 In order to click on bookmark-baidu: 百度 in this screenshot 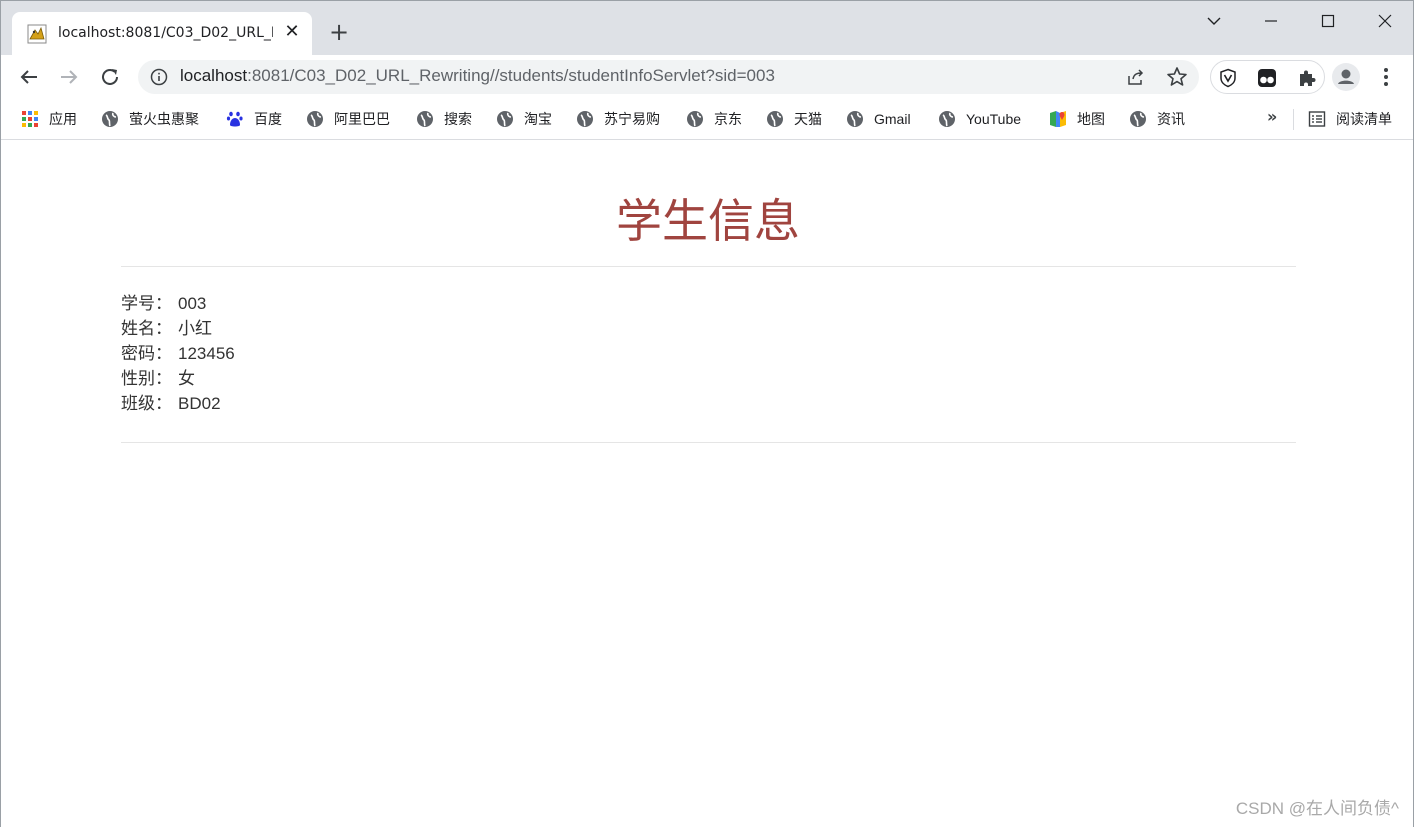, I will do `click(254, 119)`.